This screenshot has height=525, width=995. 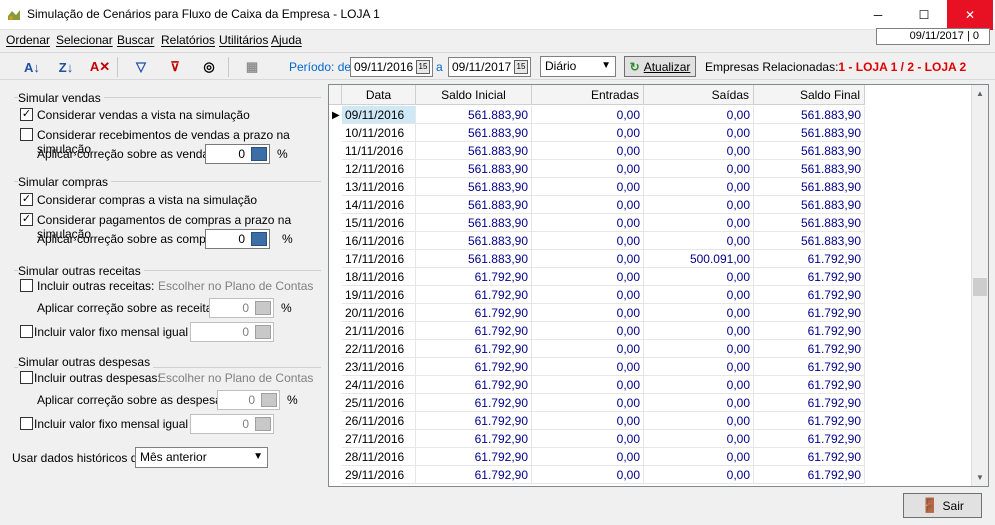 I want to click on column-header-outflows: Saídas, so click(x=699, y=95).